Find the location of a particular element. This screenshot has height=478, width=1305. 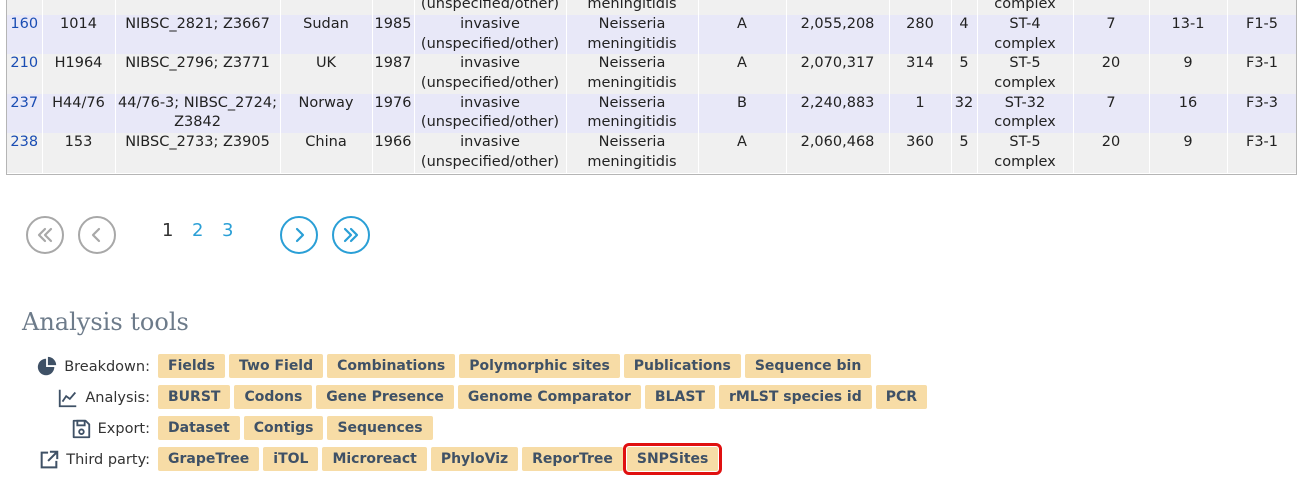

isolate-id-link: 210 is located at coordinates (24, 63).